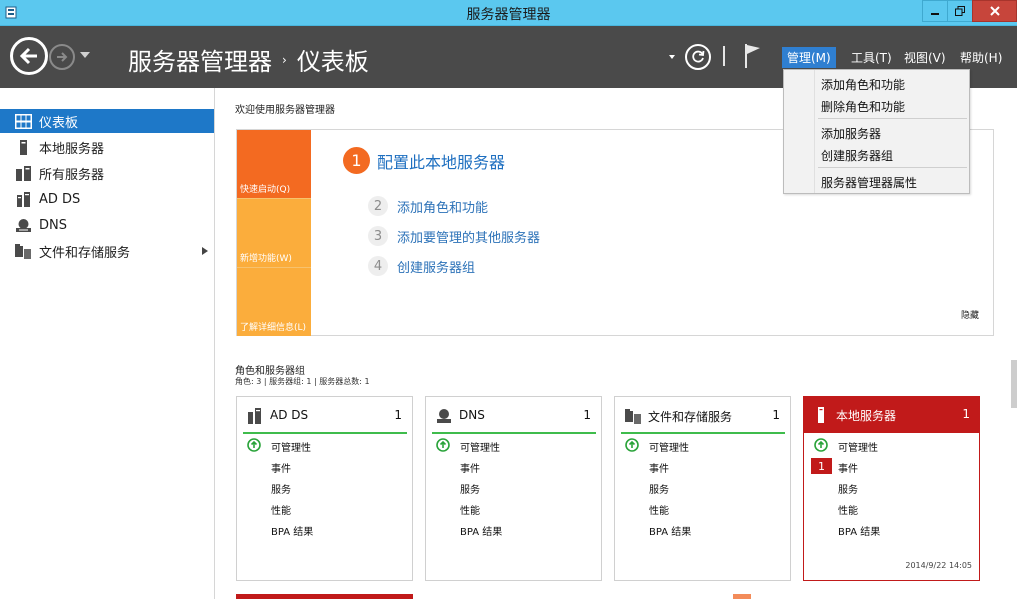 The height and width of the screenshot is (599, 1017). What do you see at coordinates (29, 56) in the screenshot?
I see `back-button` at bounding box center [29, 56].